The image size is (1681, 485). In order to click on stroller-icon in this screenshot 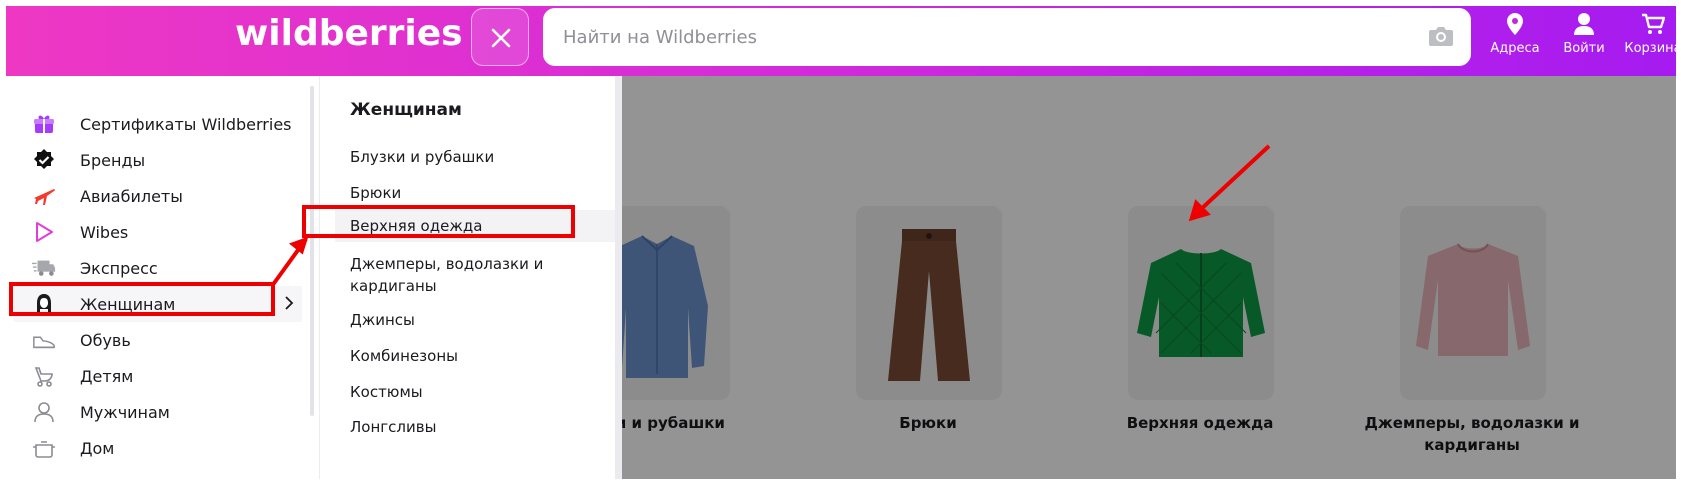, I will do `click(44, 376)`.